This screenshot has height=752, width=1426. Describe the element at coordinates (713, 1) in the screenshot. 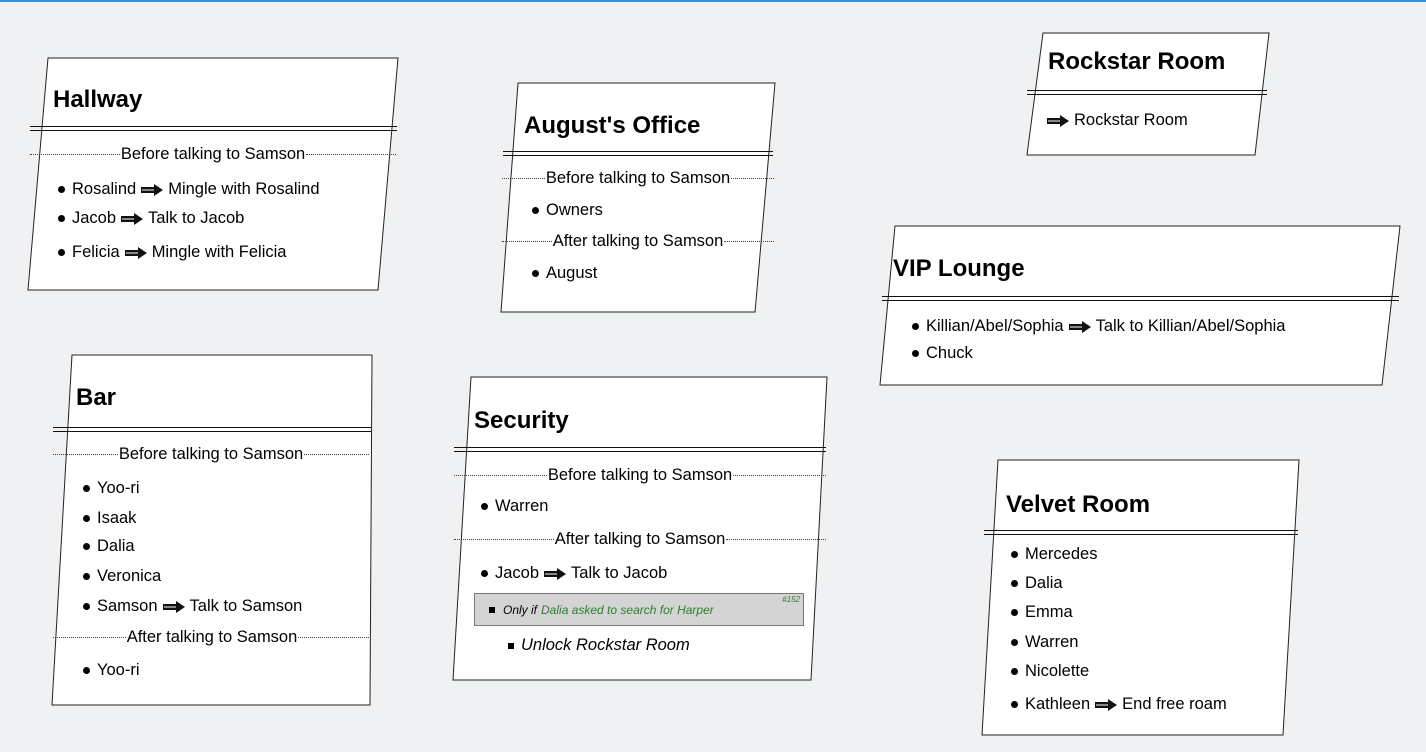

I see `header-bar` at that location.